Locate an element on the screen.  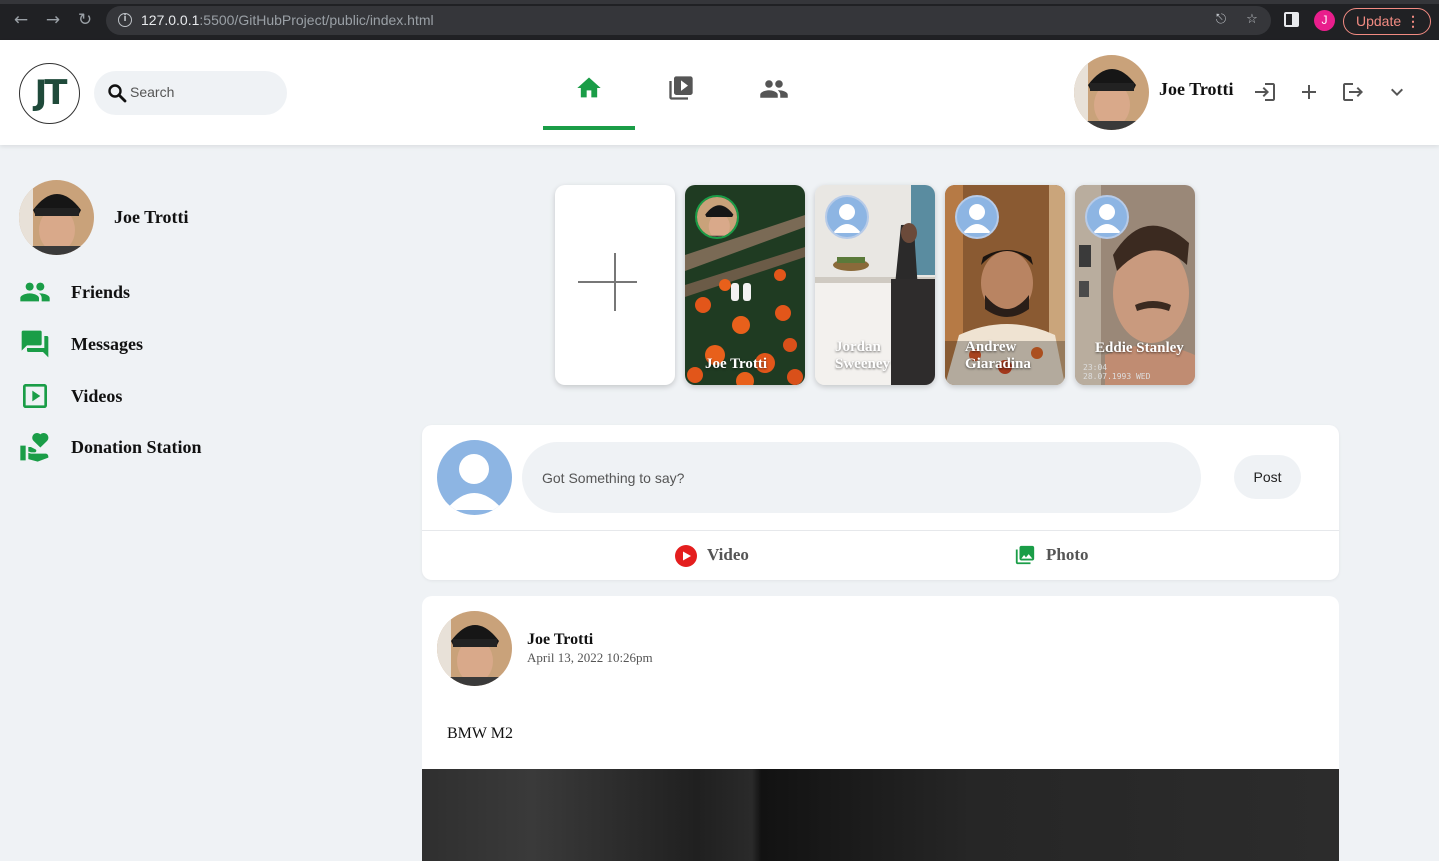
login-icon is located at coordinates (1265, 92).